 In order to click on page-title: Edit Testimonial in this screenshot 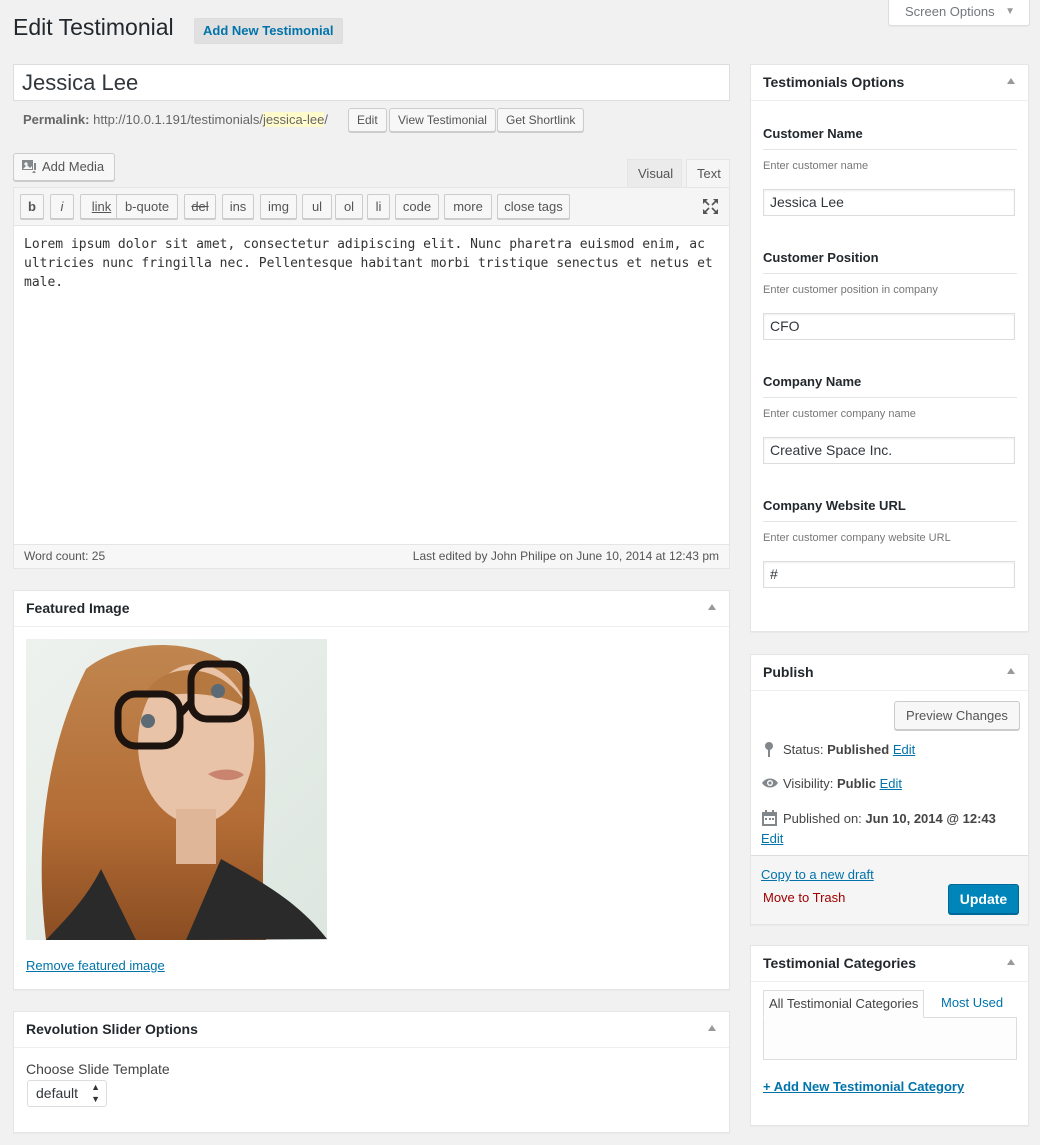, I will do `click(93, 27)`.